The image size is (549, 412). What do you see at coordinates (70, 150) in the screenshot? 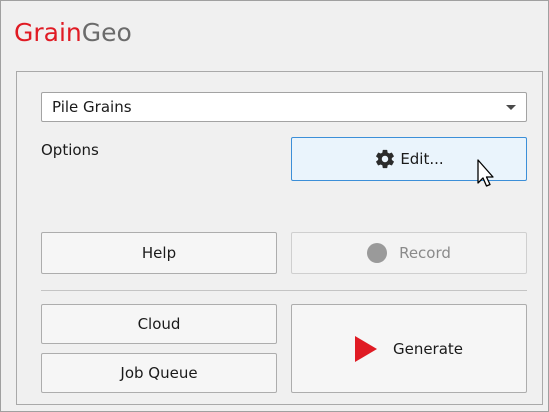
I see `options-label: Options` at bounding box center [70, 150].